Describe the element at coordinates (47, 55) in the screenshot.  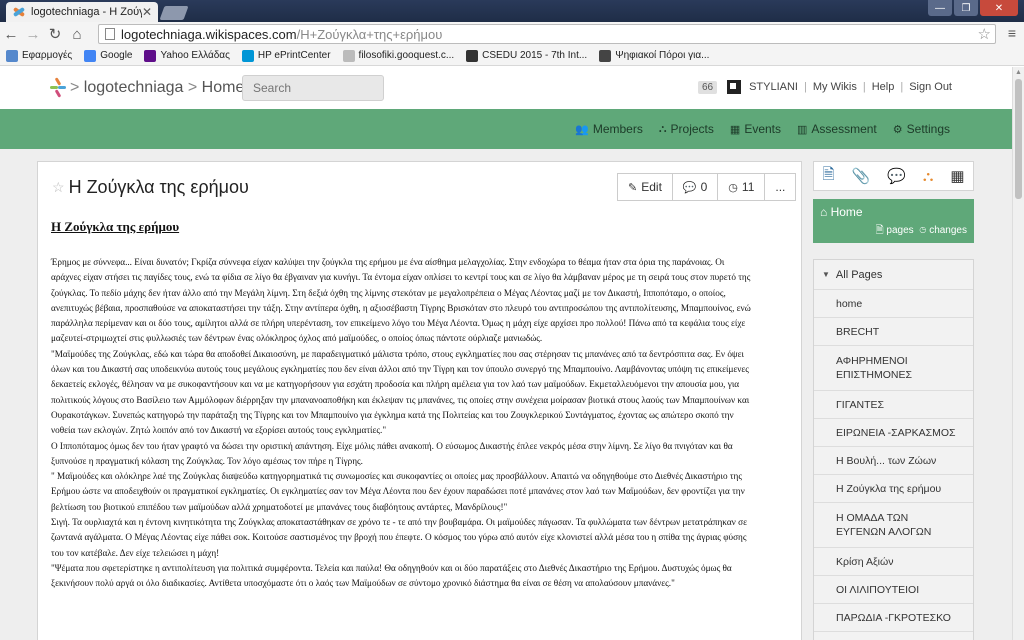
I see `bookmark-label: Εφαρμογές` at that location.